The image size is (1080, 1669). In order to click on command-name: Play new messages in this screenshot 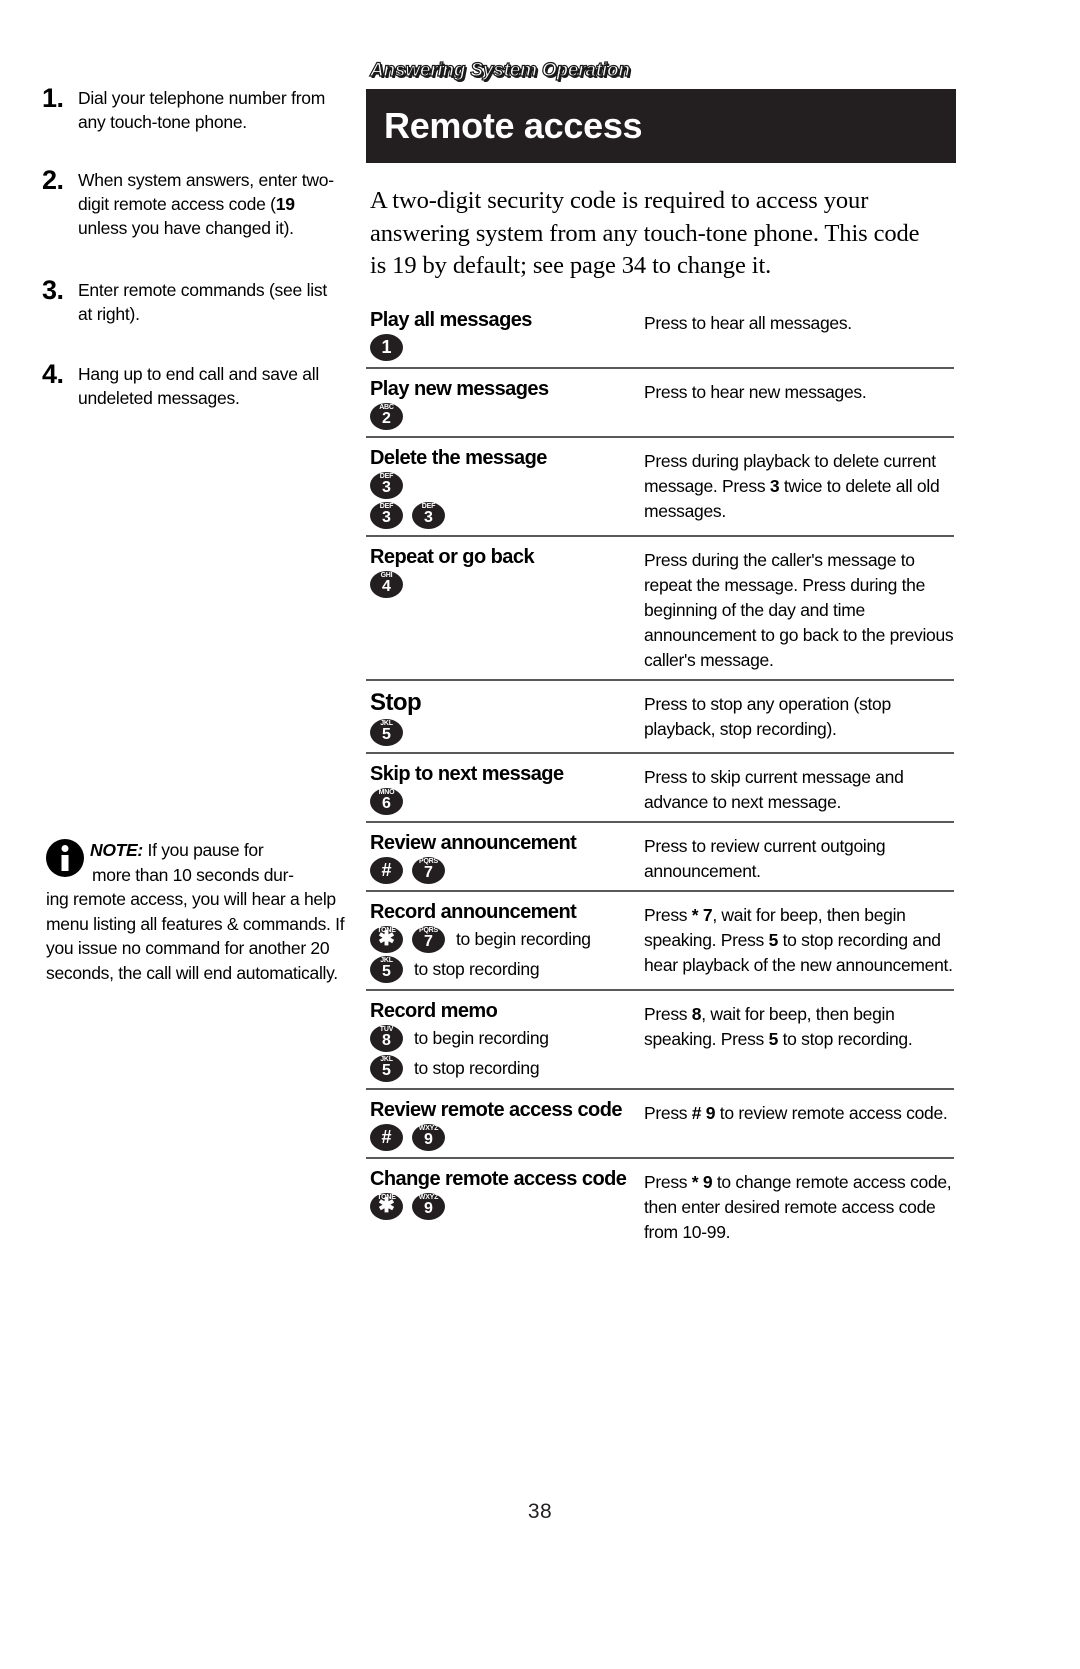, I will do `click(459, 388)`.